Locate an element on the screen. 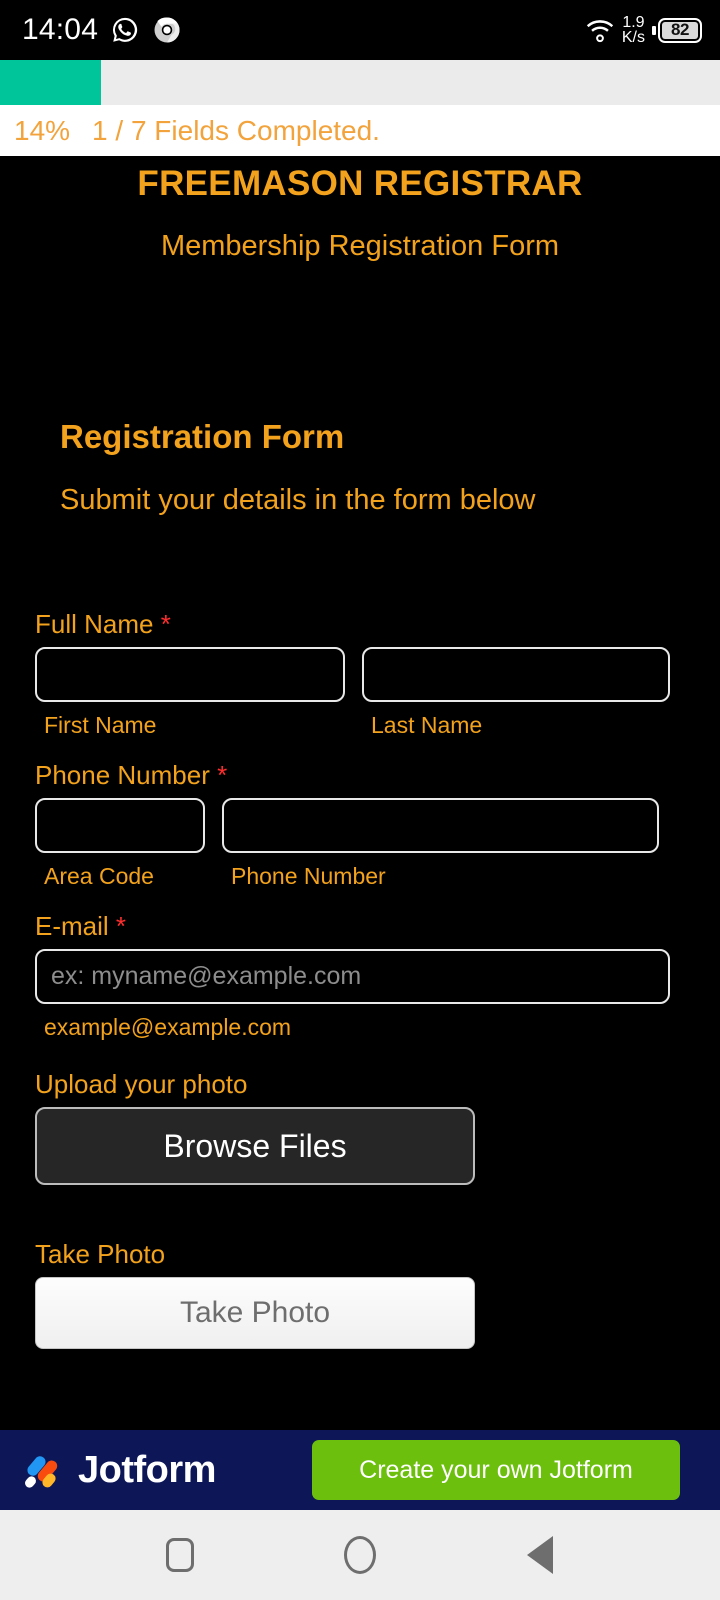 The image size is (720, 1600). network-speed-unit: K/s is located at coordinates (633, 37).